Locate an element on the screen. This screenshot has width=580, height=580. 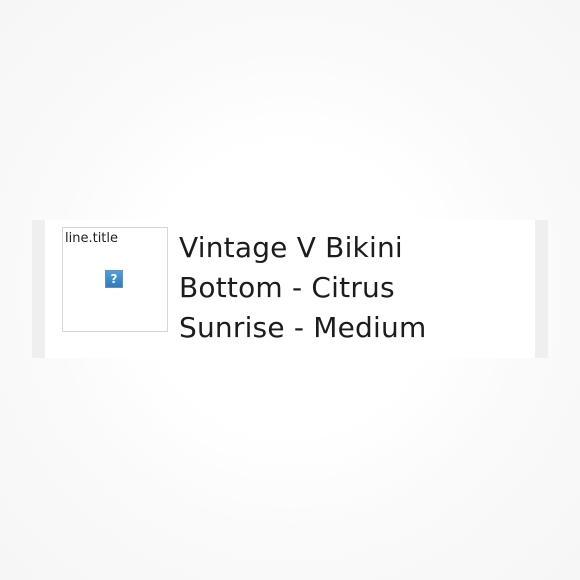
thumbnail-alt-text: line.title is located at coordinates (92, 238).